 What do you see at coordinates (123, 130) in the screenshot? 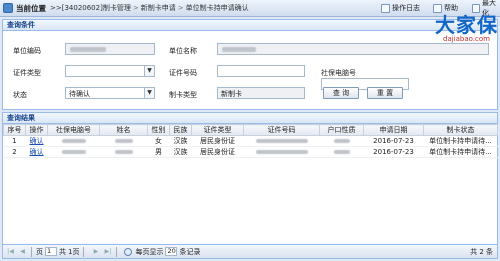
I see `col-header: 姓名` at bounding box center [123, 130].